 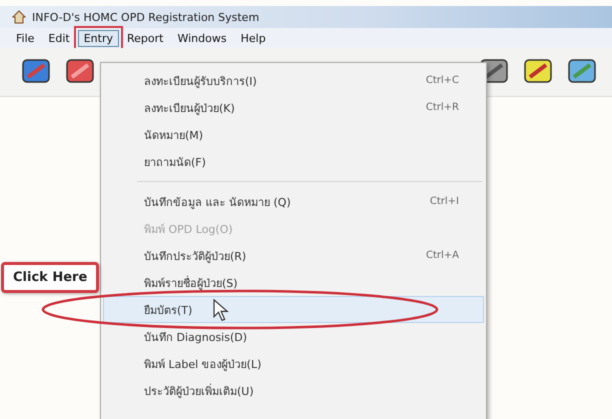 I want to click on menu-bar-item: Help, so click(x=253, y=38).